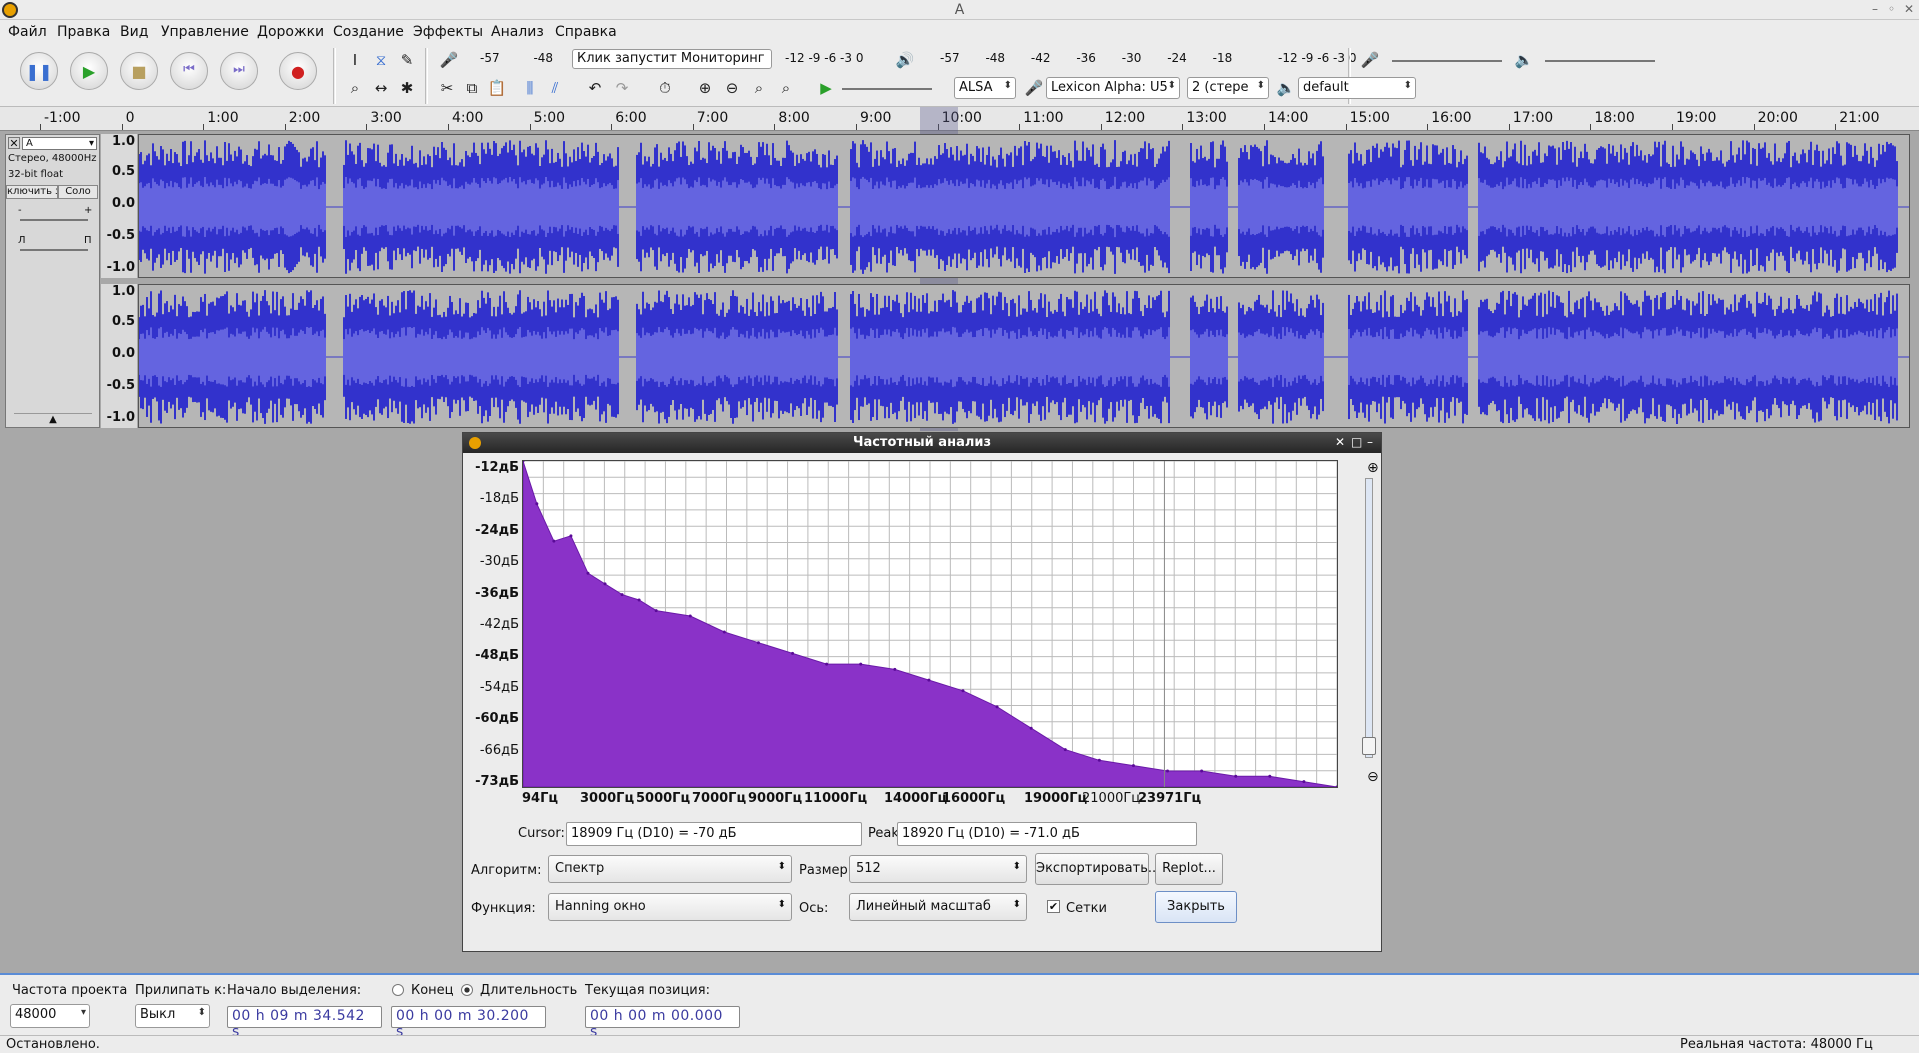  I want to click on collapse-track-icon: ▲, so click(53, 419).